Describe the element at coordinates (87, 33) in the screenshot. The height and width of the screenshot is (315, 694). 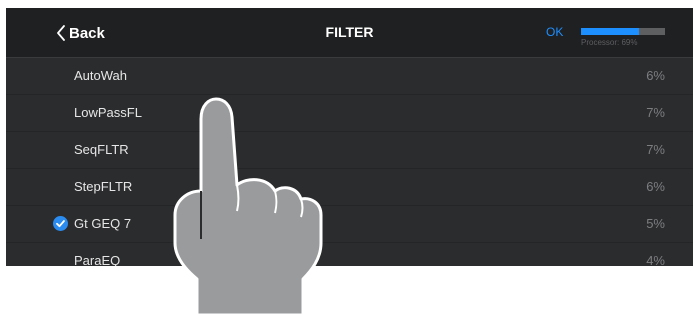
I see `back-label: Back` at that location.